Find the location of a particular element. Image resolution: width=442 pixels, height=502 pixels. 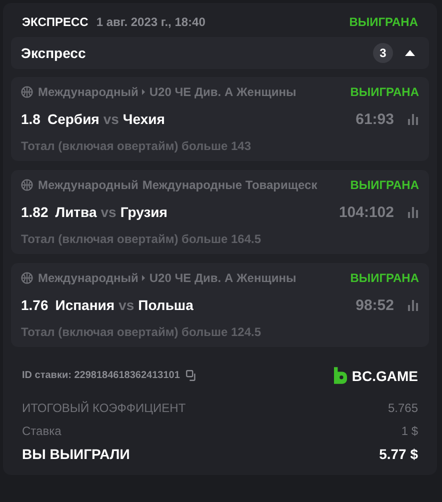

bet-date: 1 авг. 2023 г., 18:40 is located at coordinates (151, 22).